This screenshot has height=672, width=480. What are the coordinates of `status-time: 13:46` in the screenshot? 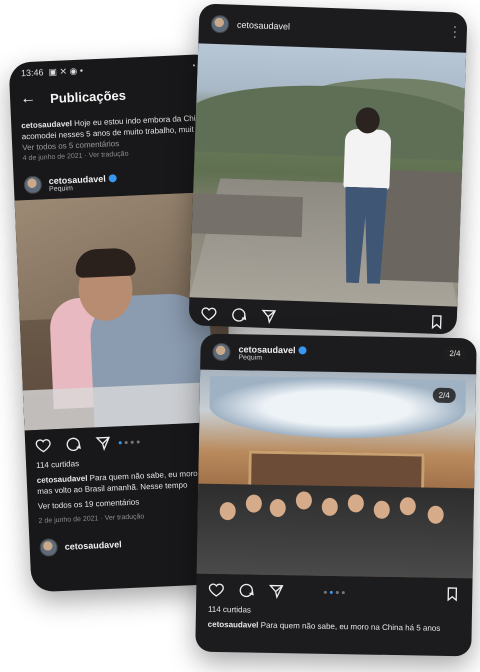 It's located at (32, 73).